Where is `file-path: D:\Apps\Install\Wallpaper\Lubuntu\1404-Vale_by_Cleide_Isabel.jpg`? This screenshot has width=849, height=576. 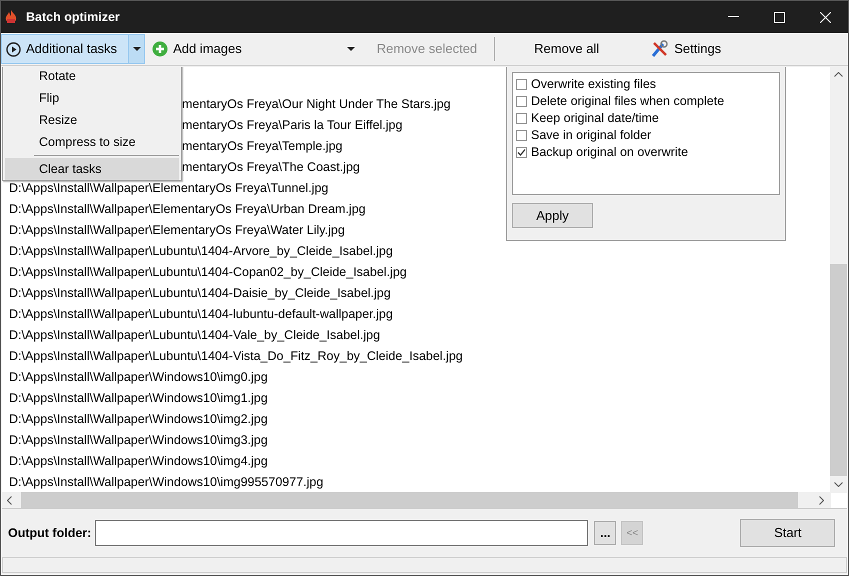 file-path: D:\Apps\Install\Wallpaper\Lubuntu\1404-Vale_by_Cleide_Isabel.jpg is located at coordinates (232, 335).